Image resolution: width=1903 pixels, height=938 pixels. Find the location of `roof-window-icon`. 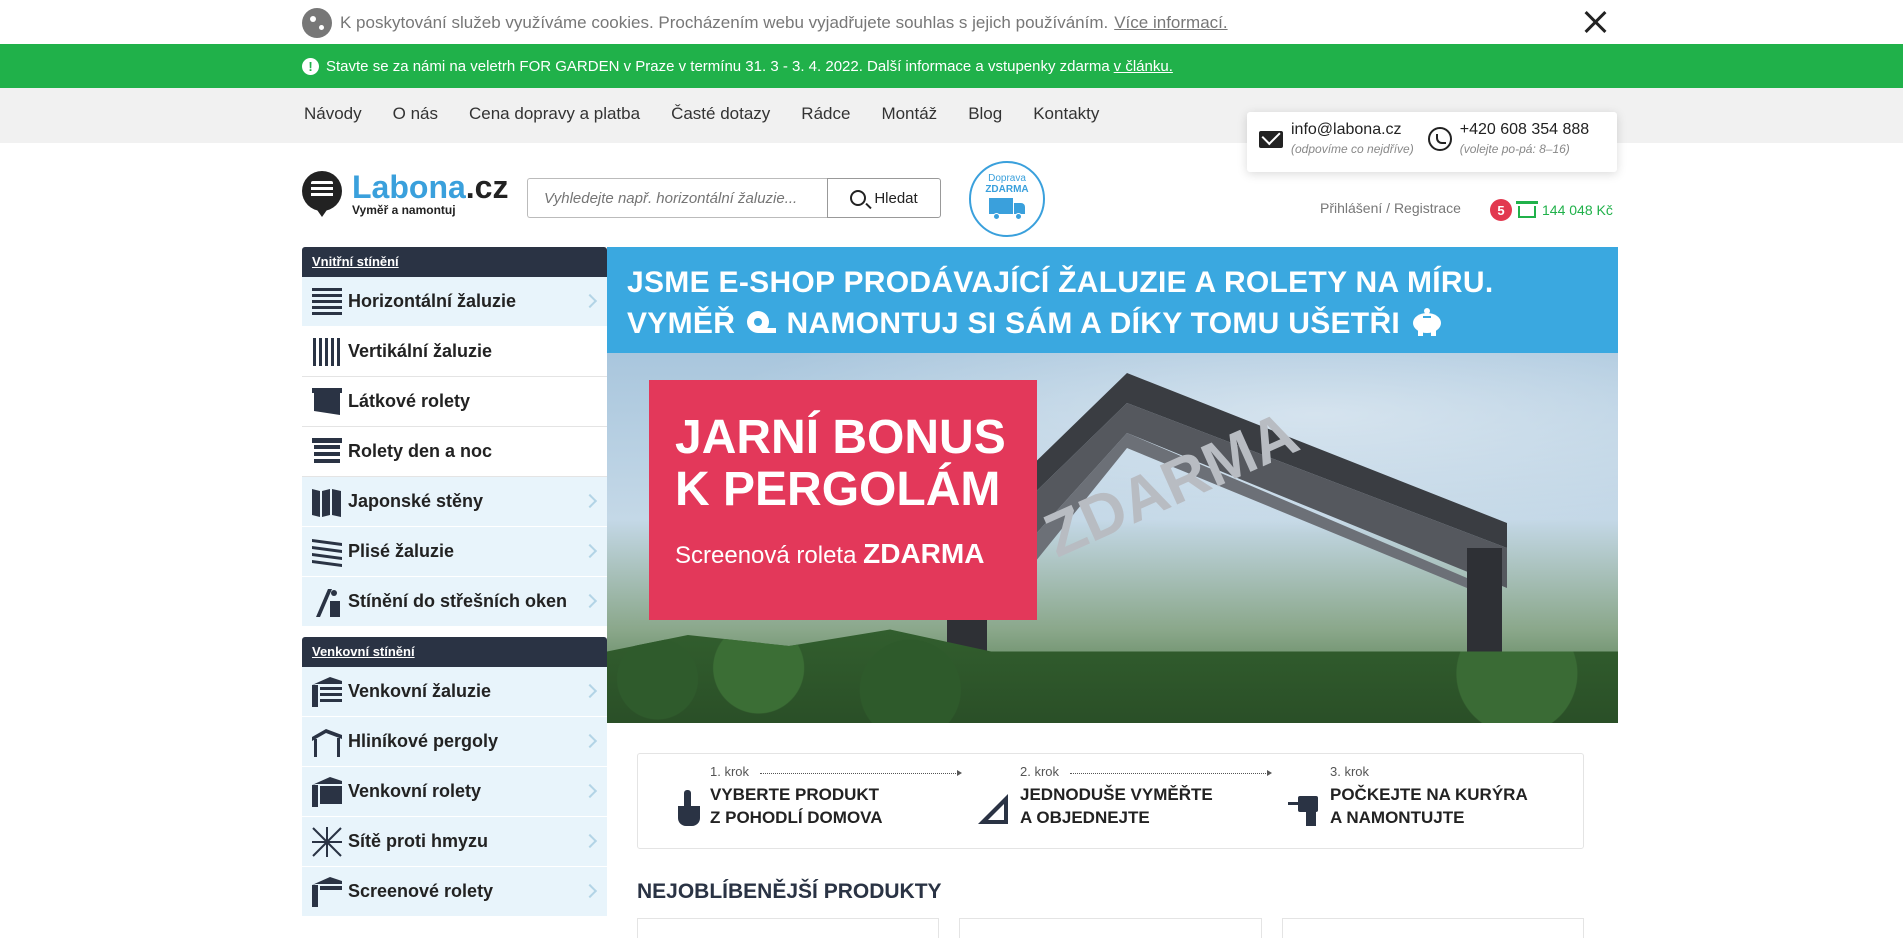

roof-window-icon is located at coordinates (328, 602).